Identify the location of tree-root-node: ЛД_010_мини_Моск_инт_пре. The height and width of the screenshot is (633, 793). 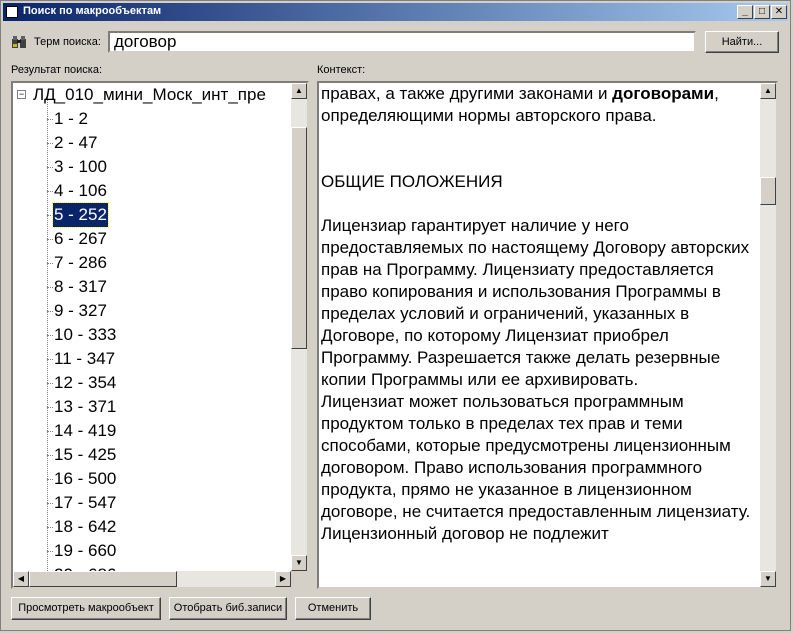
(149, 95).